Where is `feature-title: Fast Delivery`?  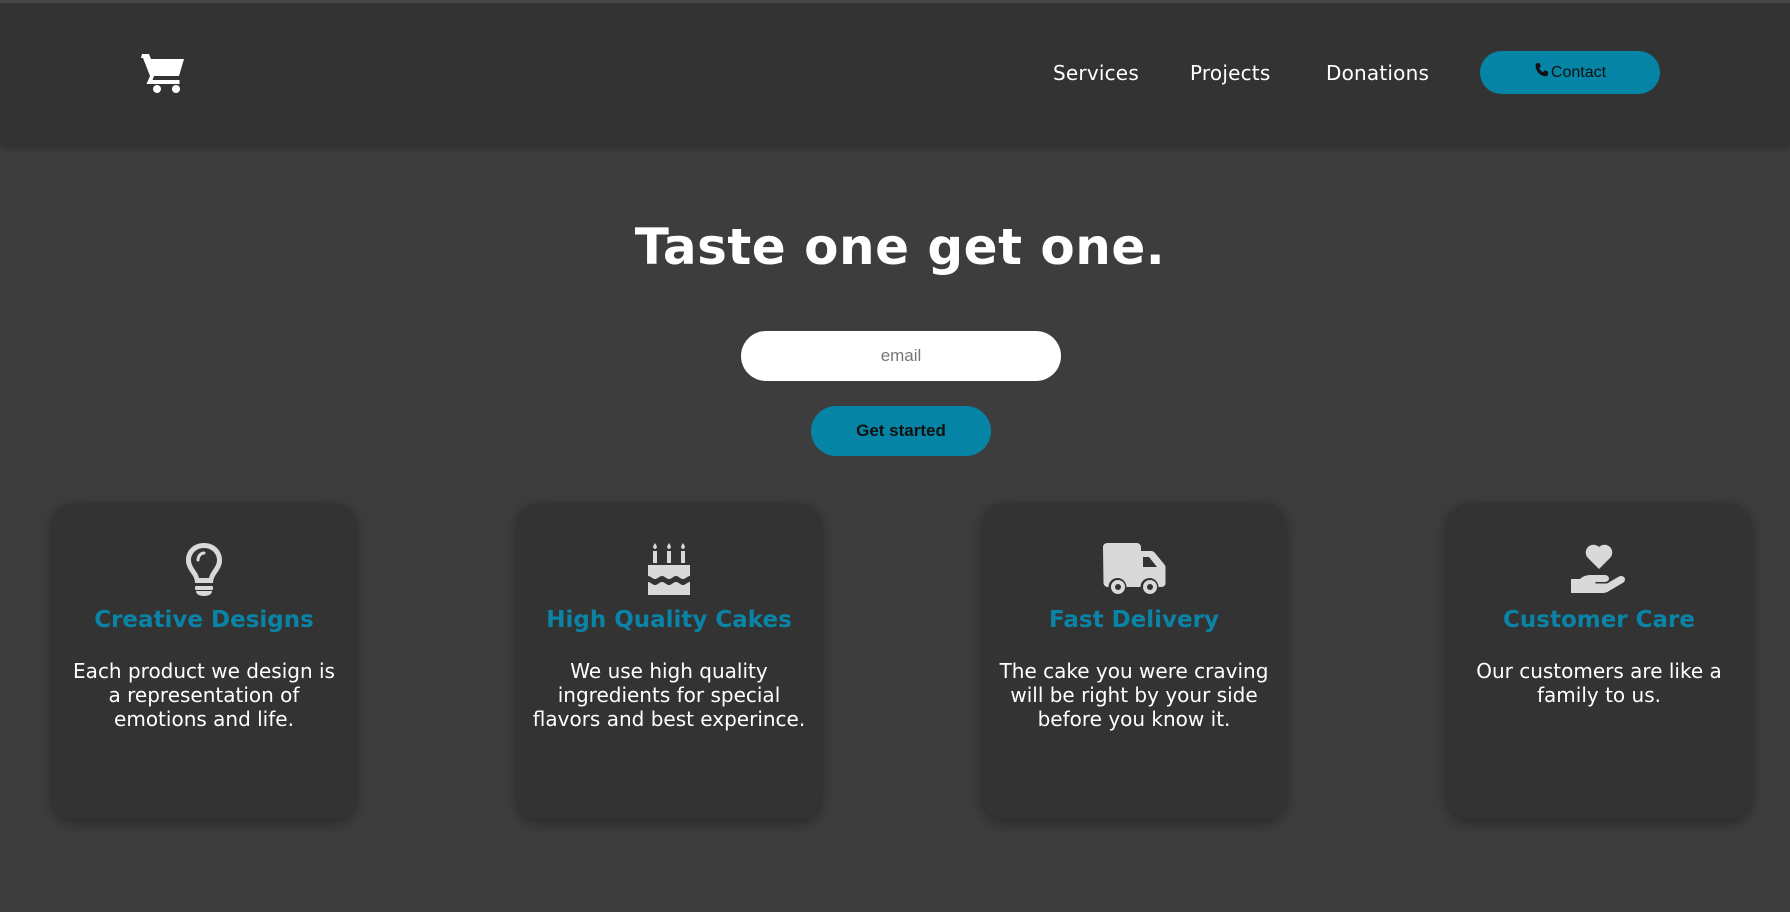 feature-title: Fast Delivery is located at coordinates (1134, 620).